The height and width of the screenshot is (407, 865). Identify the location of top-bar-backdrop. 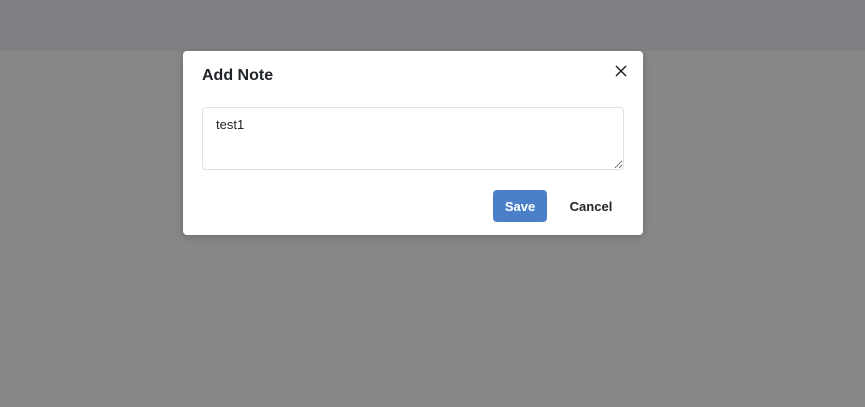
(432, 25).